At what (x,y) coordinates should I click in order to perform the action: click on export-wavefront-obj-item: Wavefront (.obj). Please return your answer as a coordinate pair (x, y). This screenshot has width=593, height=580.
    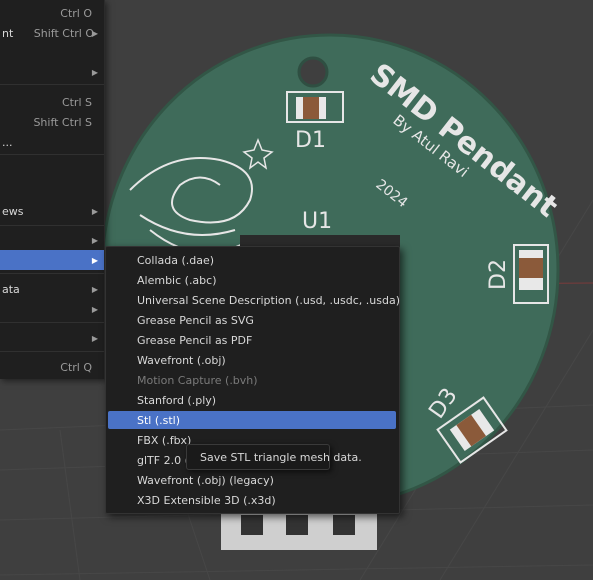
    Looking at the image, I should click on (252, 360).